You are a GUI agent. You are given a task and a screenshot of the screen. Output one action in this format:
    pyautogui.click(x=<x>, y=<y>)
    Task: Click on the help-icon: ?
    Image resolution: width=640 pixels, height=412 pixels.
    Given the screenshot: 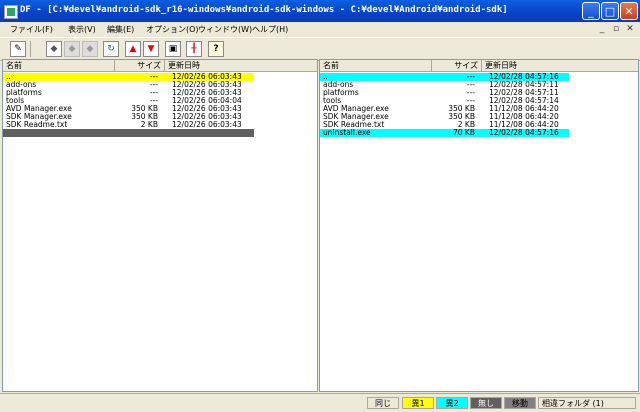 What is the action you would take?
    pyautogui.click(x=216, y=49)
    